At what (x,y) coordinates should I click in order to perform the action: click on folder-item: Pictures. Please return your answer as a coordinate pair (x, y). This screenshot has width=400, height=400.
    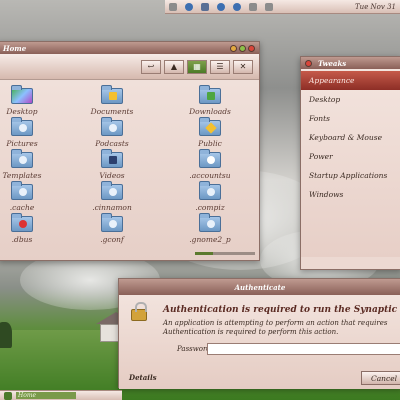
    Looking at the image, I should click on (26, 132).